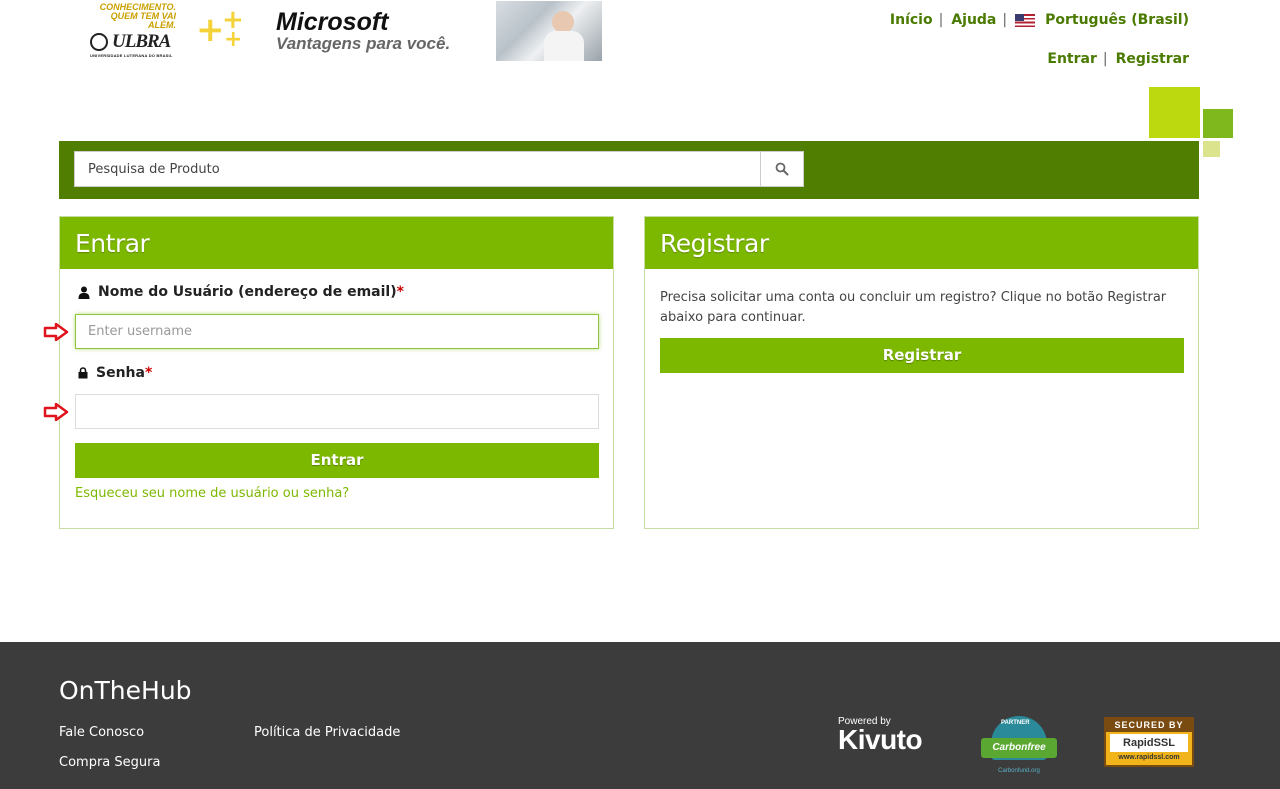 The width and height of the screenshot is (1280, 789). I want to click on password-label: Senha *, so click(115, 373).